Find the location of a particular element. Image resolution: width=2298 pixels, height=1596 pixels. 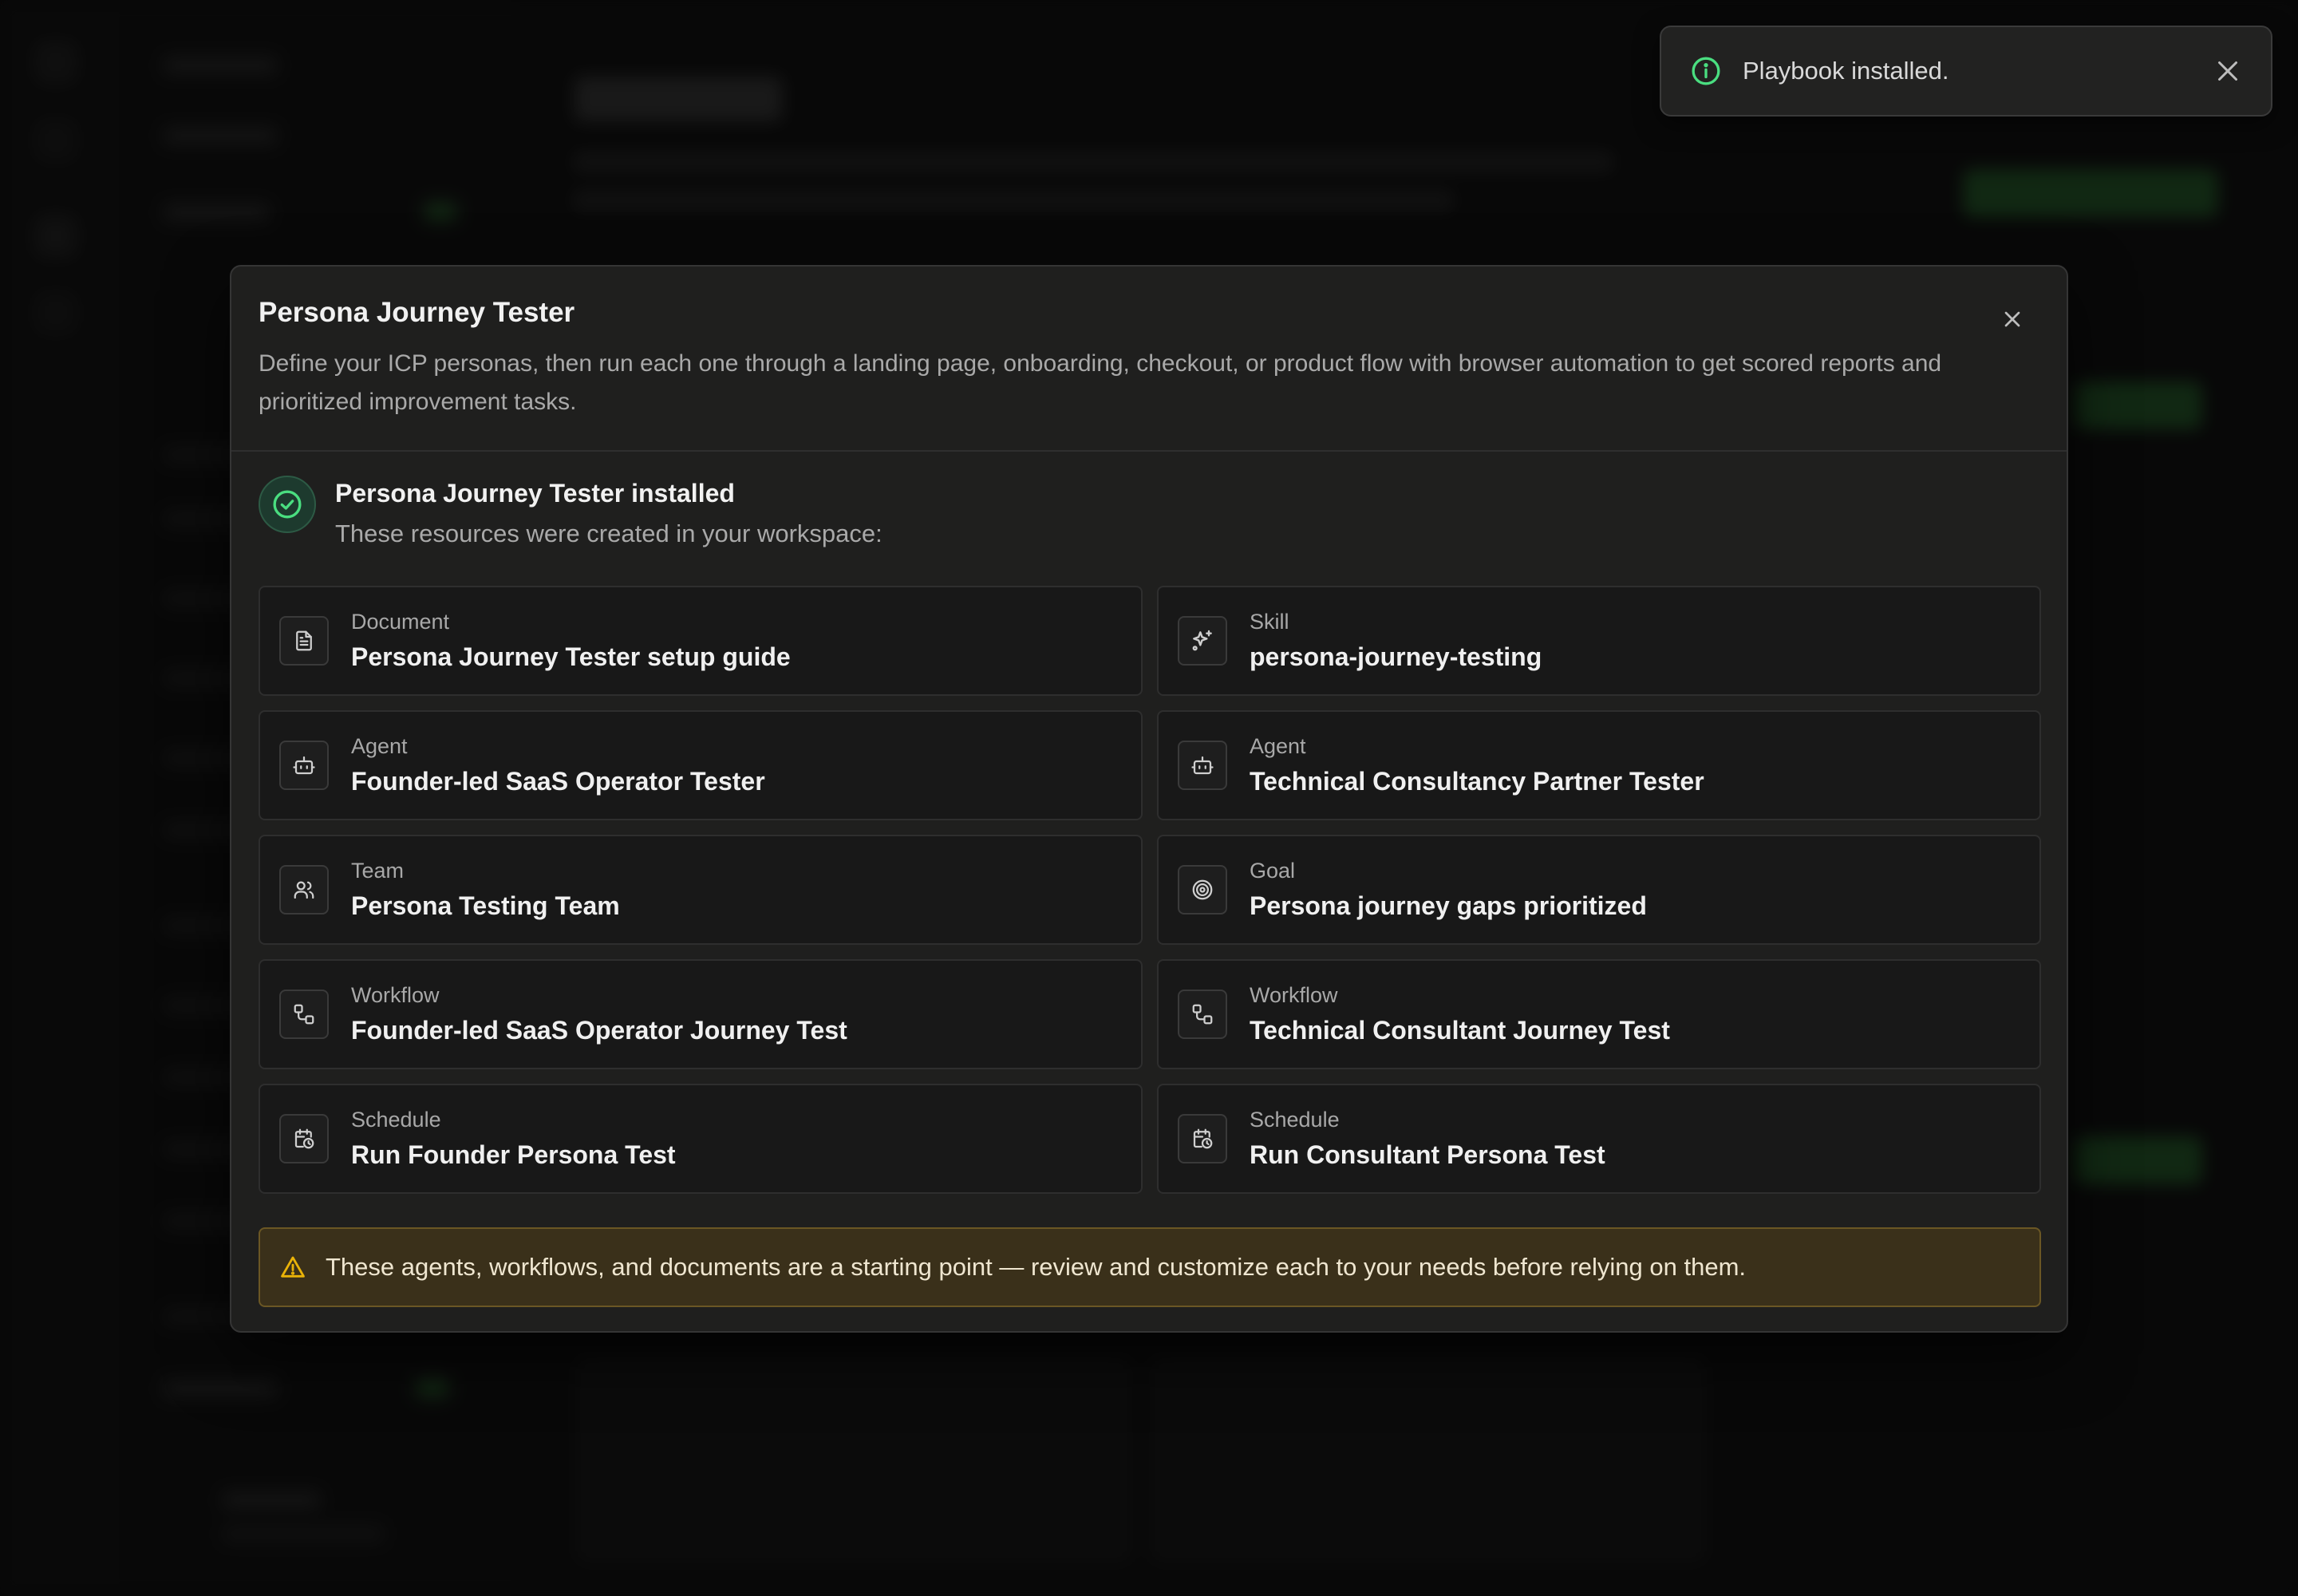

check-circle-icon is located at coordinates (288, 504).